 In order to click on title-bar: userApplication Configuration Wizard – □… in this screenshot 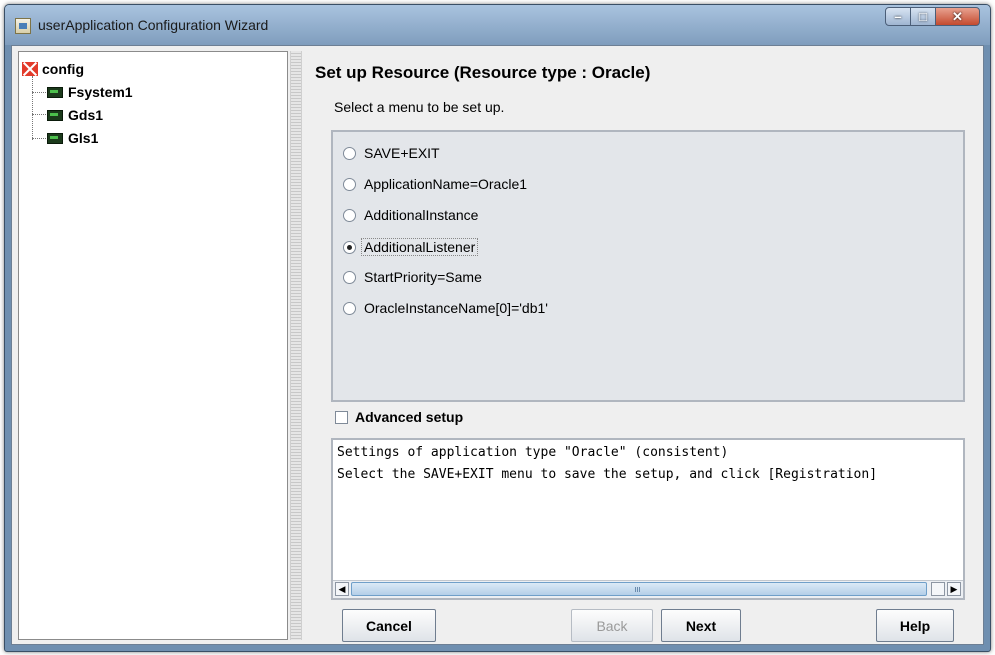, I will do `click(497, 25)`.